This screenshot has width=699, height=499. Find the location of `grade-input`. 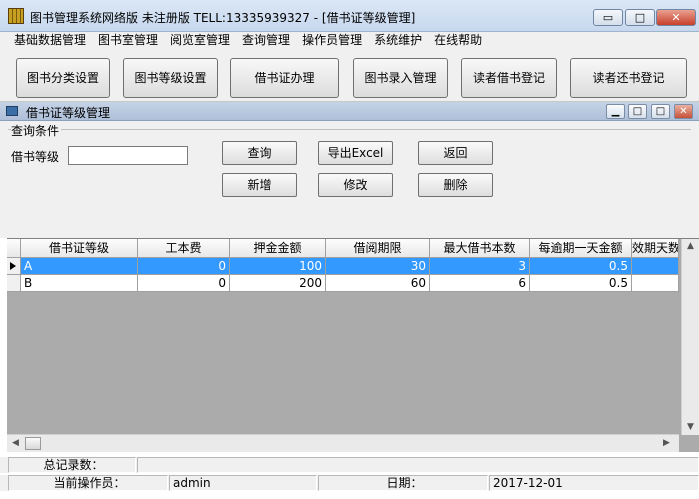

grade-input is located at coordinates (128, 155).